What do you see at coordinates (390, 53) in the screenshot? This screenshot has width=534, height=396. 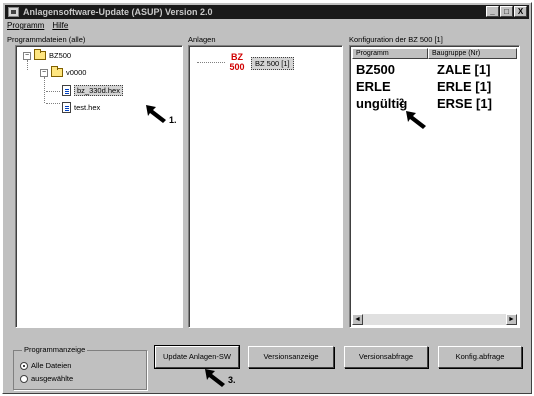 I see `column-header-programm: Programm` at bounding box center [390, 53].